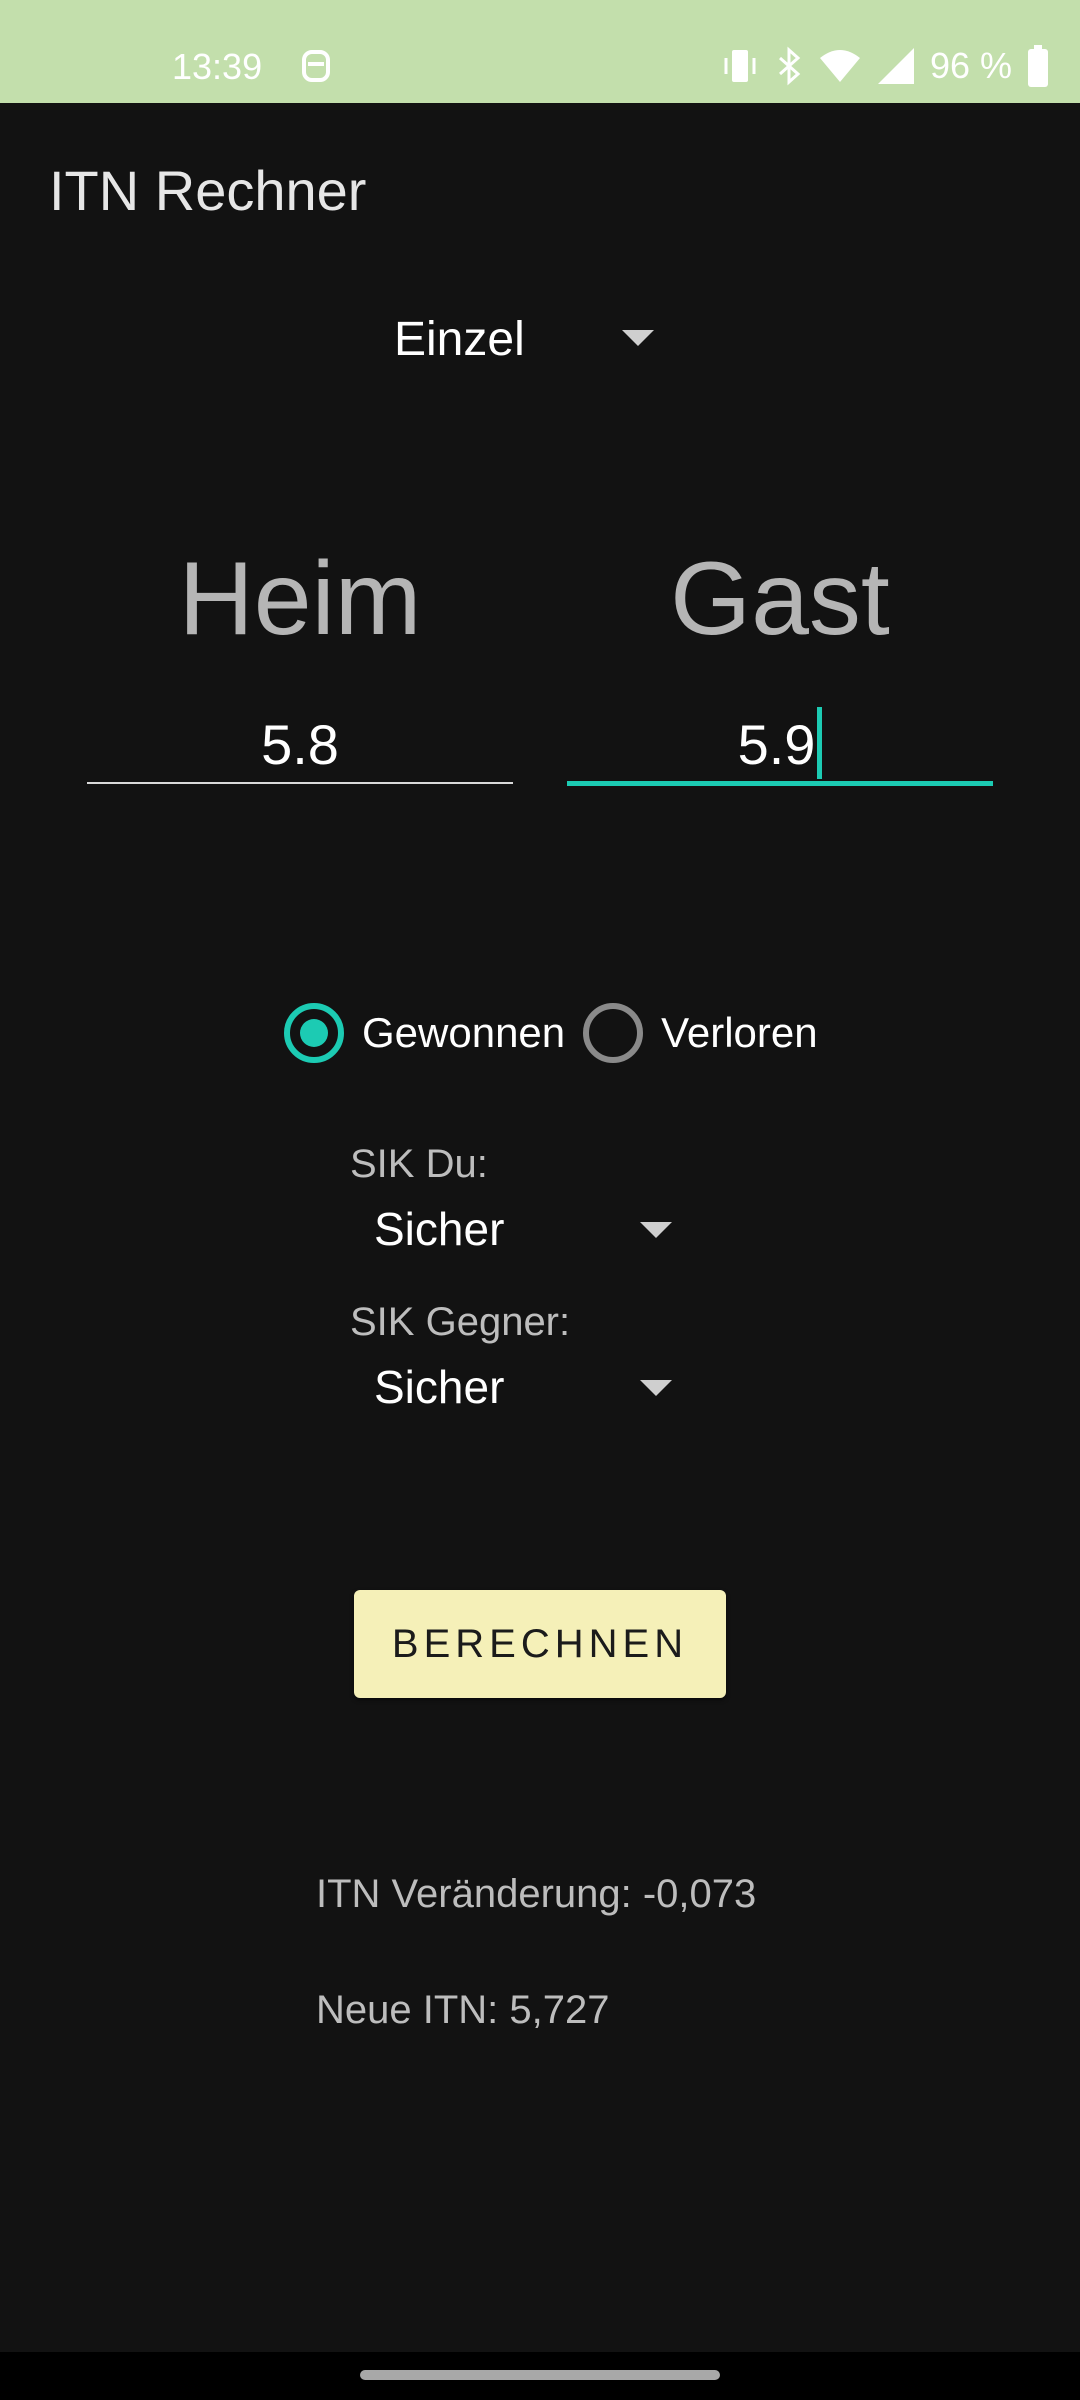  What do you see at coordinates (439, 1387) in the screenshot?
I see `sik-opponent-value: Sicher` at bounding box center [439, 1387].